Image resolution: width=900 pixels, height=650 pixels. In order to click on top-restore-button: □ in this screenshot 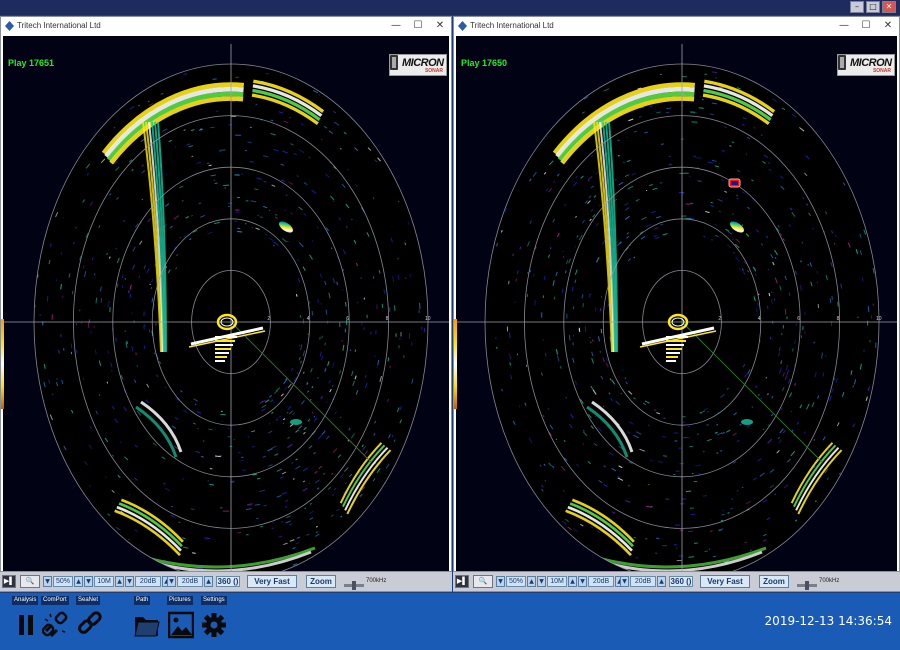, I will do `click(873, 7)`.